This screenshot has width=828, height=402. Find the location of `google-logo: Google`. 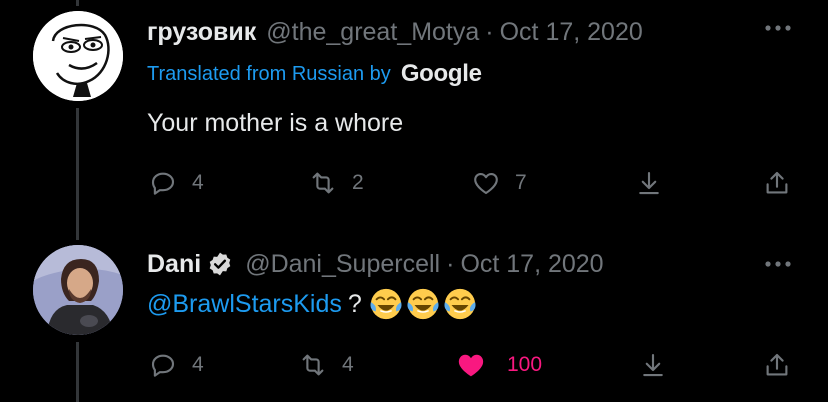

google-logo: Google is located at coordinates (441, 73).